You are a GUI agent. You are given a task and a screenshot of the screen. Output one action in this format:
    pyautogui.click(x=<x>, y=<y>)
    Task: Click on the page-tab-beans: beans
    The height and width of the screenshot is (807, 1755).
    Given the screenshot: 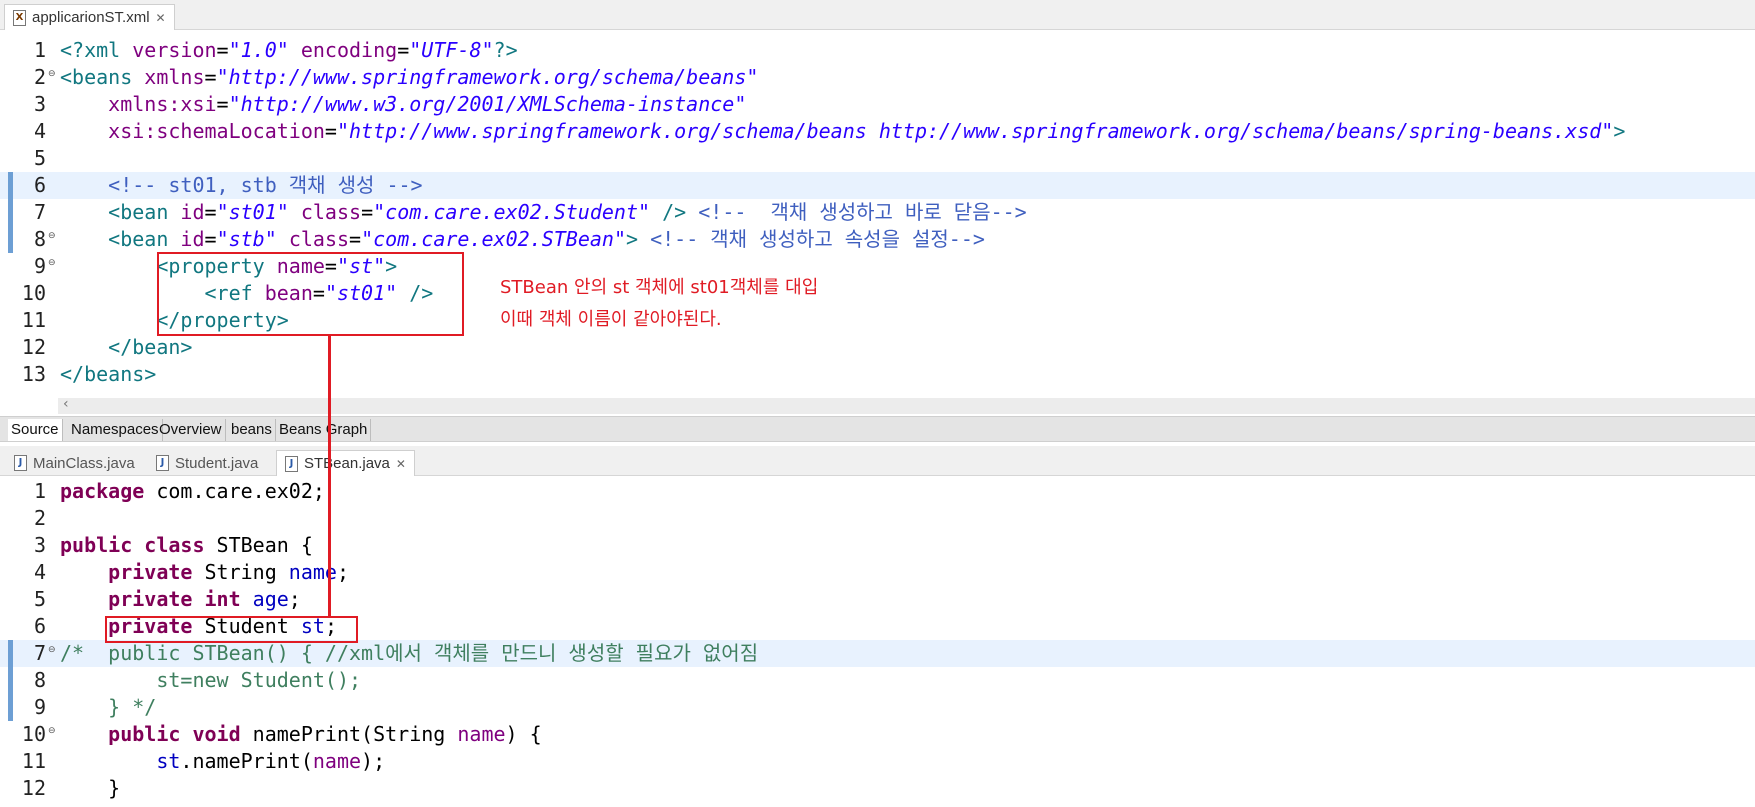 What is the action you would take?
    pyautogui.click(x=252, y=430)
    